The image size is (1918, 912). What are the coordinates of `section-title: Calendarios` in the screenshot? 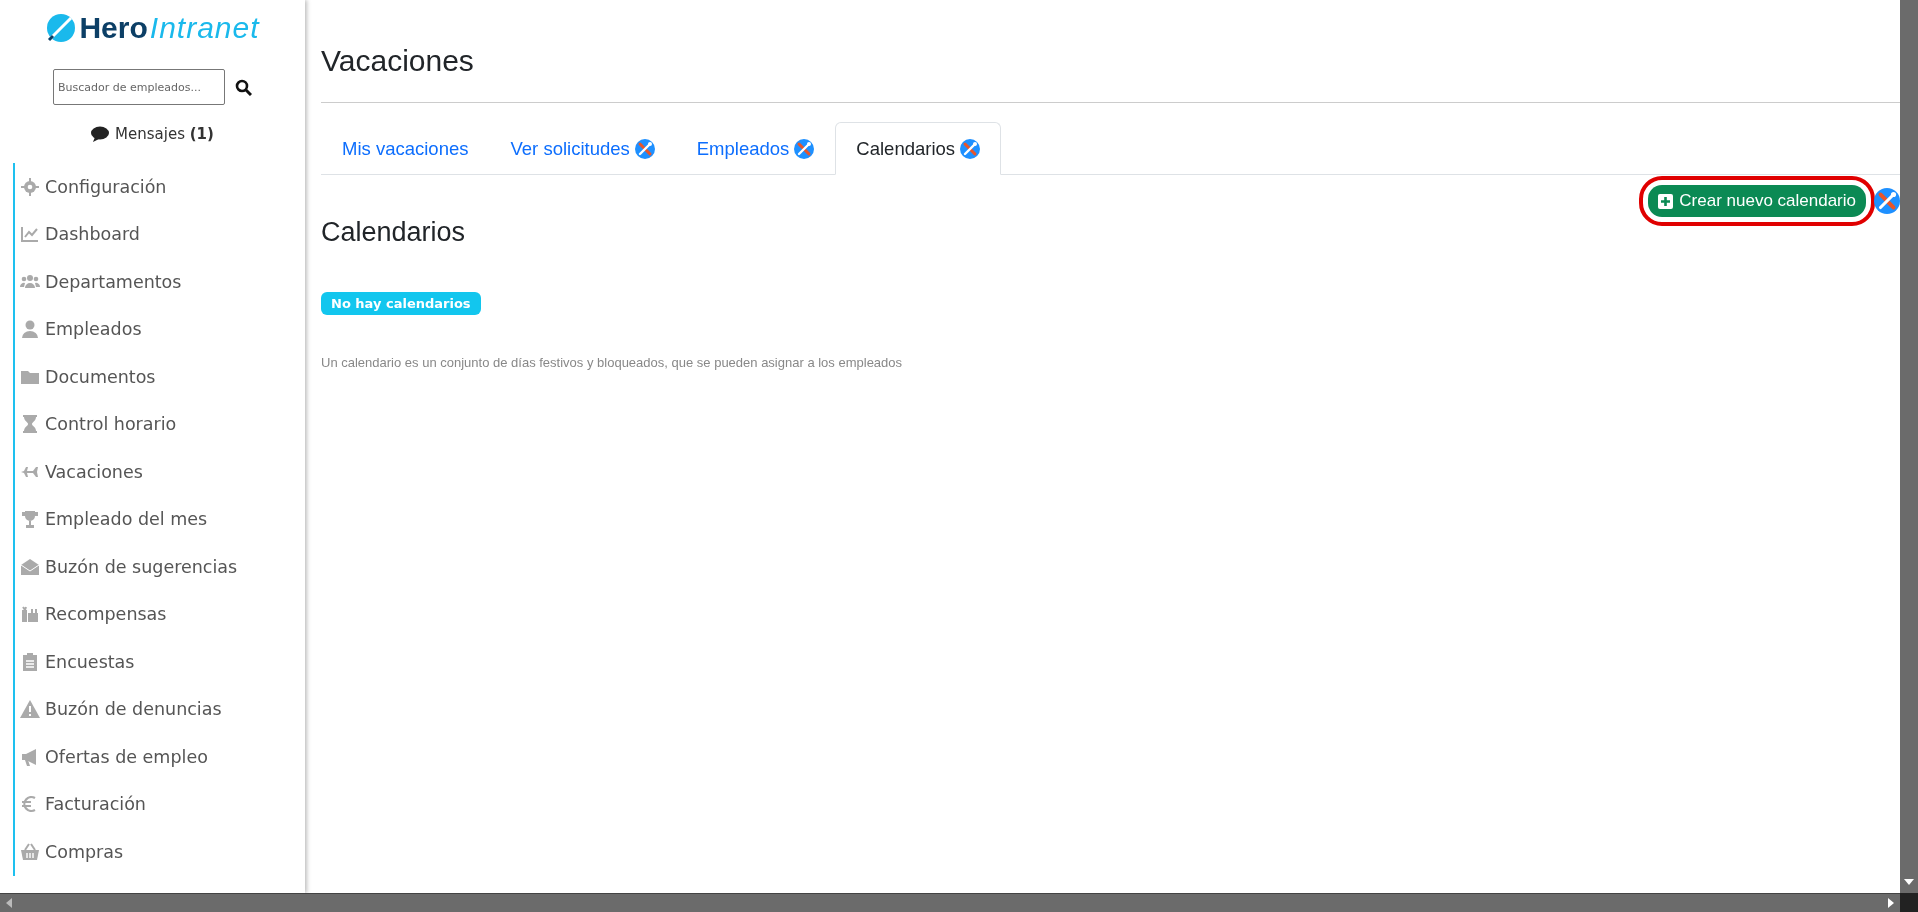 It's located at (393, 232).